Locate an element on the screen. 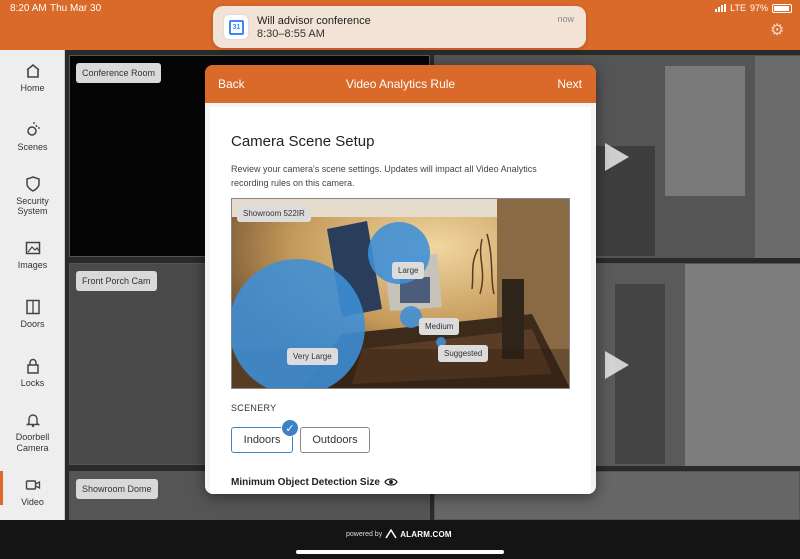  alarm-logo-icon is located at coordinates (391, 534).